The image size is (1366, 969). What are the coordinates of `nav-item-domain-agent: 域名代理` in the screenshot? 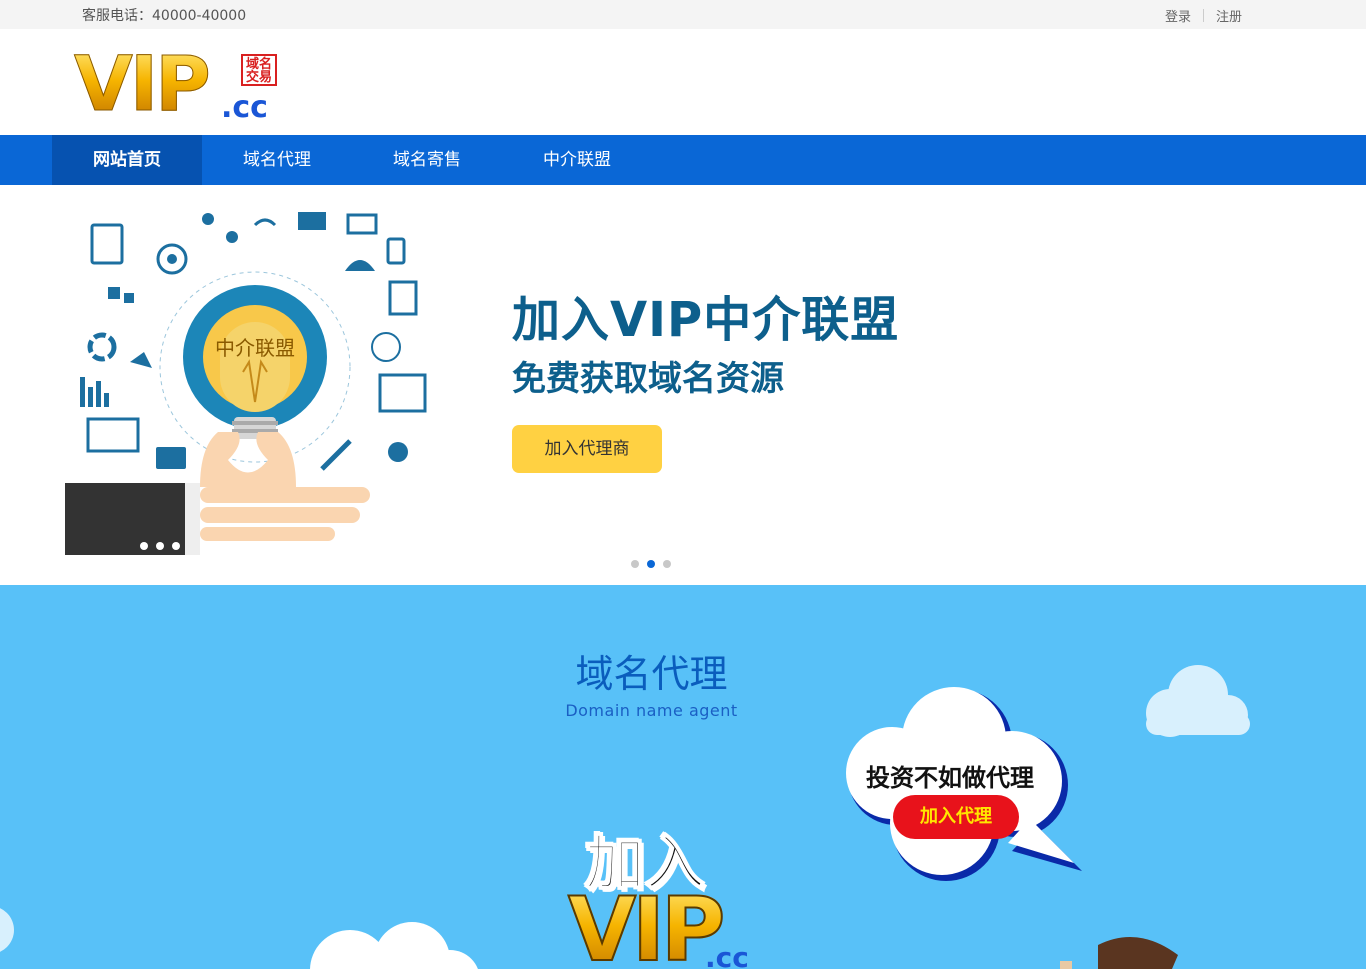 It's located at (277, 160).